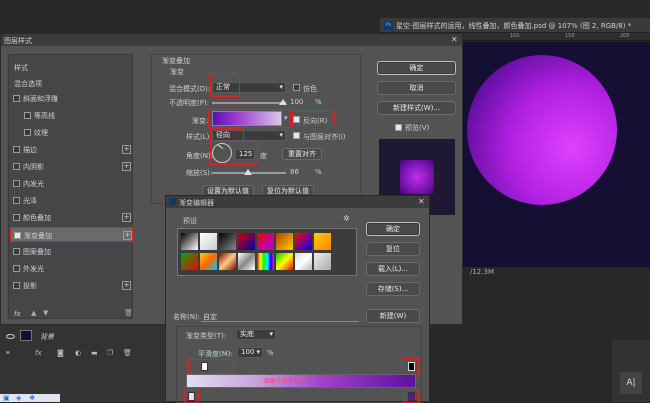 The width and height of the screenshot is (650, 403). Describe the element at coordinates (8, 353) in the screenshot. I see `link-icon: ⚭` at that location.